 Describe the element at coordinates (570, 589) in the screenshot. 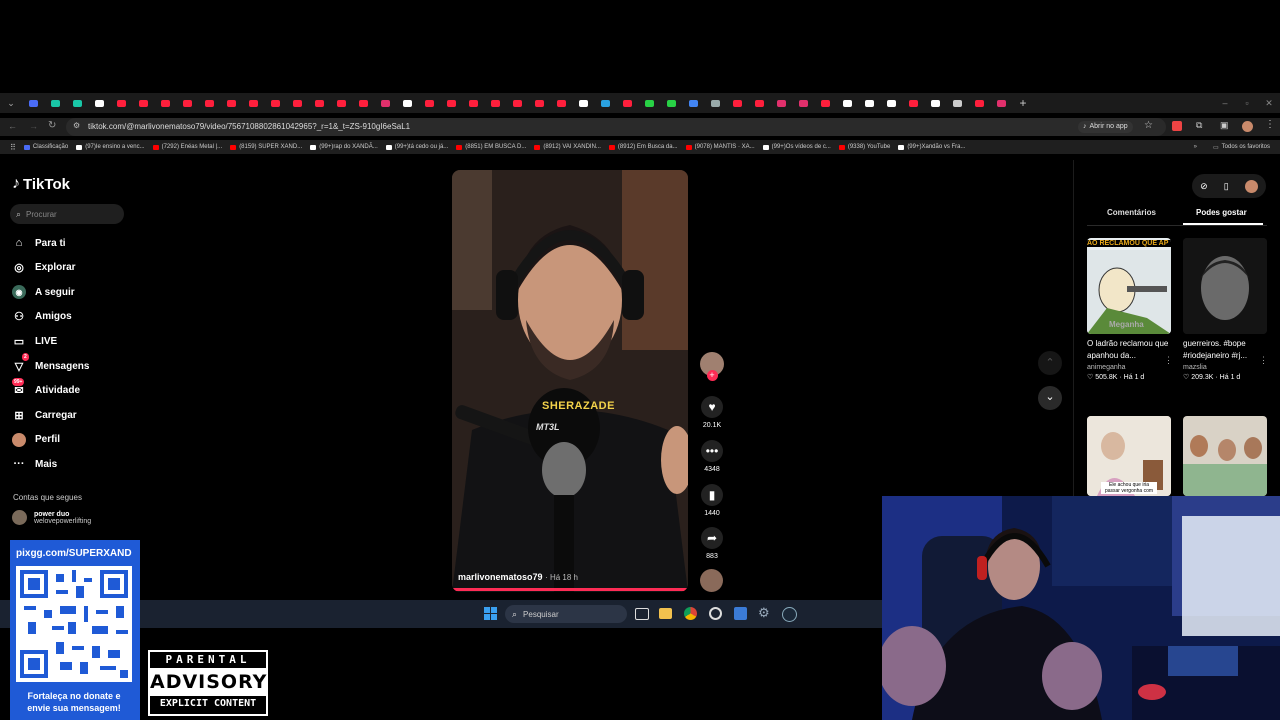

I see `video-progress-bar` at that location.